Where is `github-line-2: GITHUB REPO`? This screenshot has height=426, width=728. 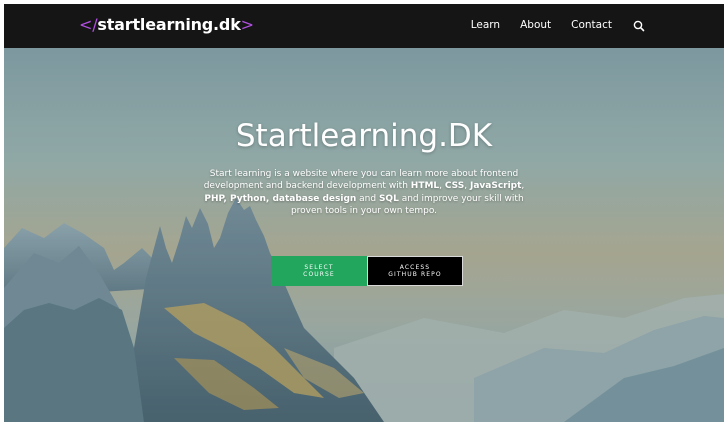
github-line-2: GITHUB REPO is located at coordinates (415, 274).